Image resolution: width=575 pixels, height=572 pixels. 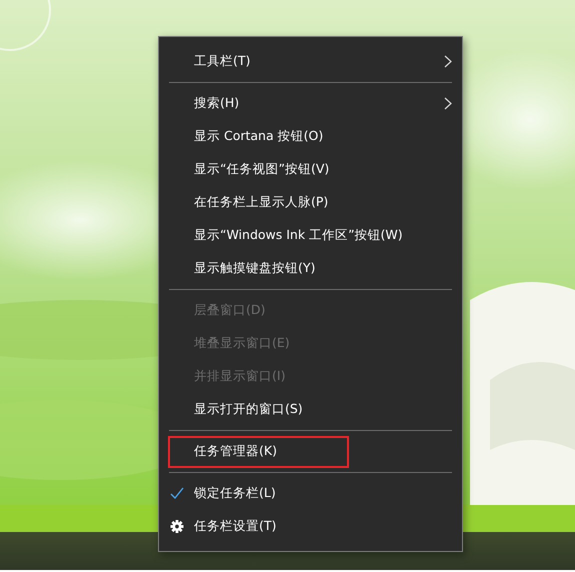 I want to click on menu-item: 在任务栏上显示人脉(P), so click(x=310, y=202).